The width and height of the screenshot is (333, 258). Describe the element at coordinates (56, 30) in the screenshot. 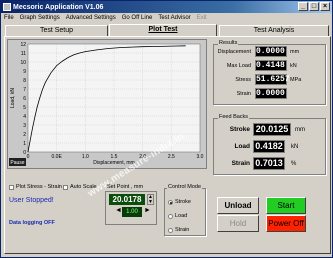

I see `tab-test-setup: Test Setup` at that location.